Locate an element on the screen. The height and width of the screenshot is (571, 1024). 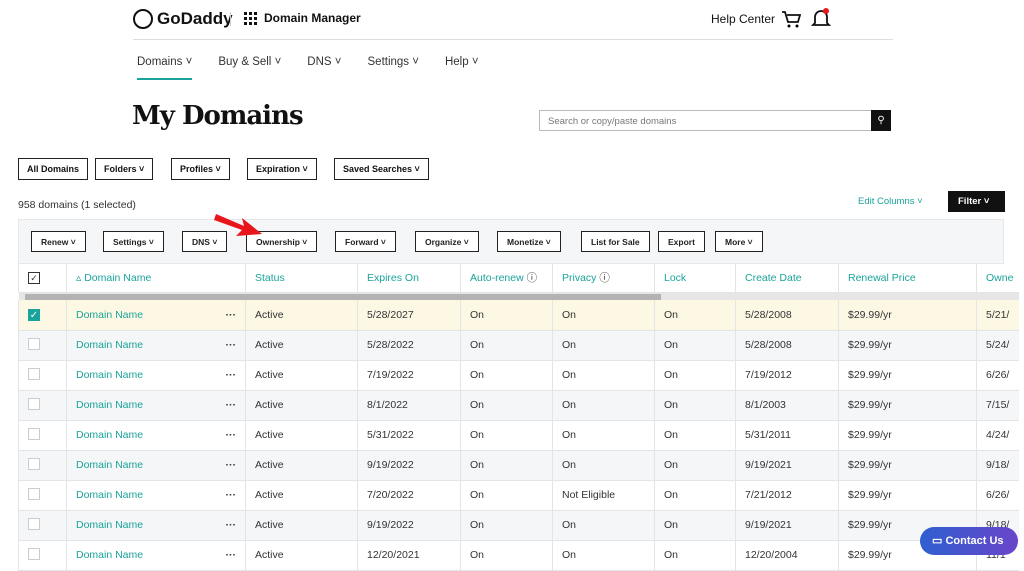
col-status: Status is located at coordinates (301, 278).